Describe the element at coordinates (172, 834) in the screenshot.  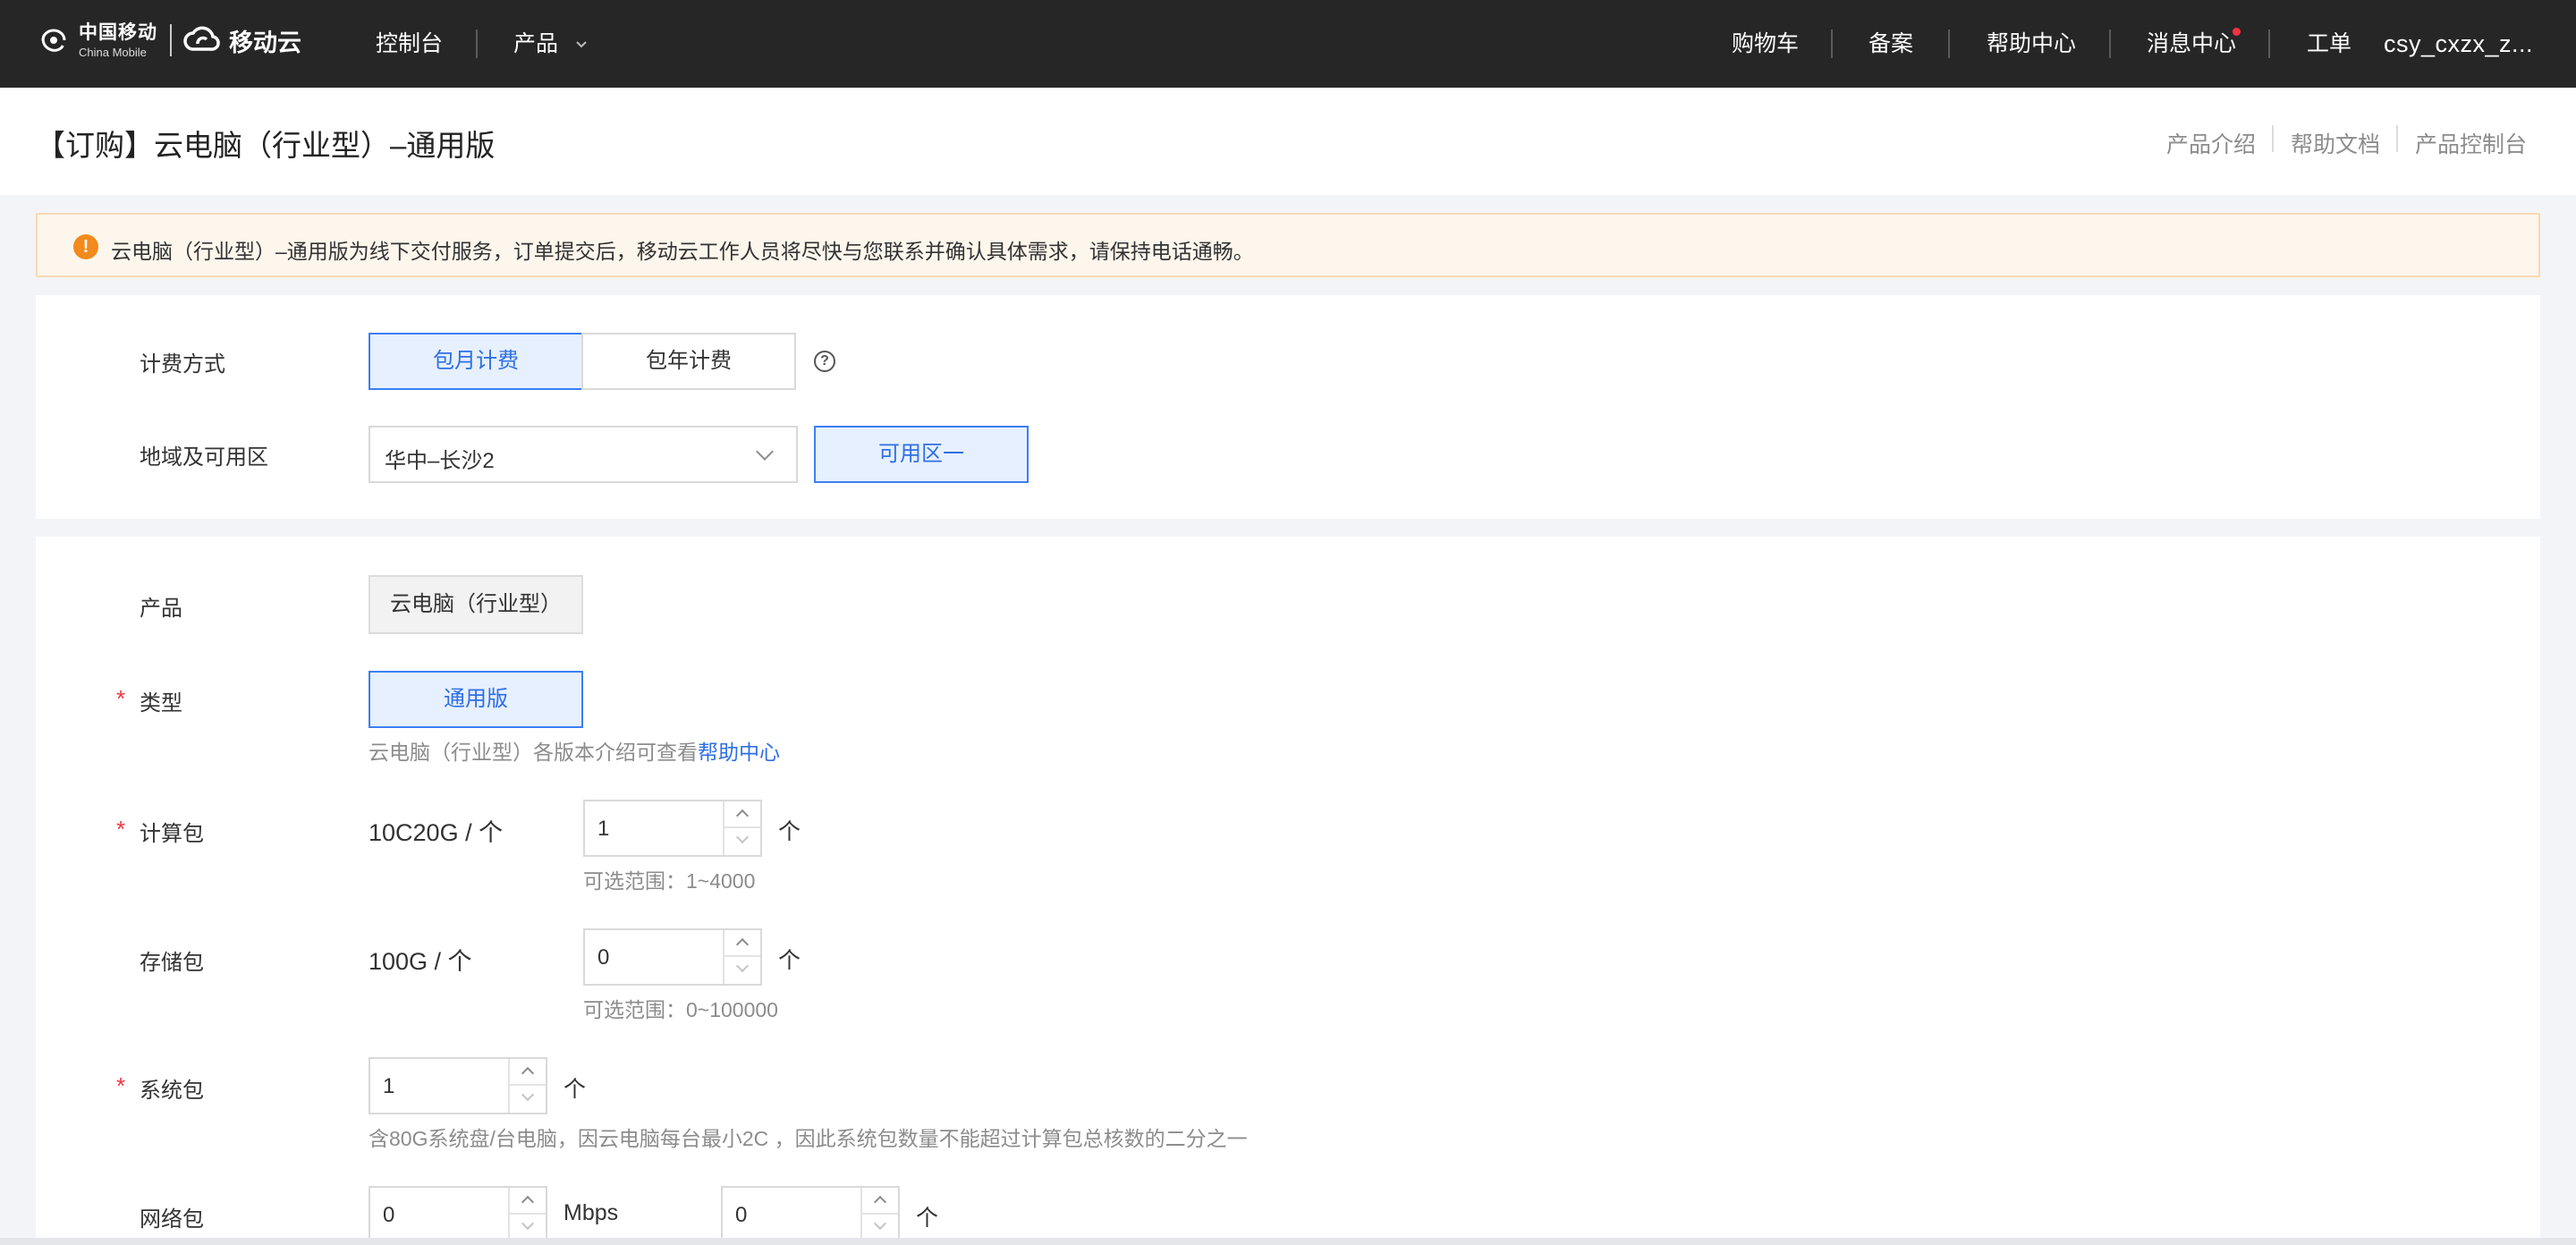
I see `compute-label: 计算包` at that location.